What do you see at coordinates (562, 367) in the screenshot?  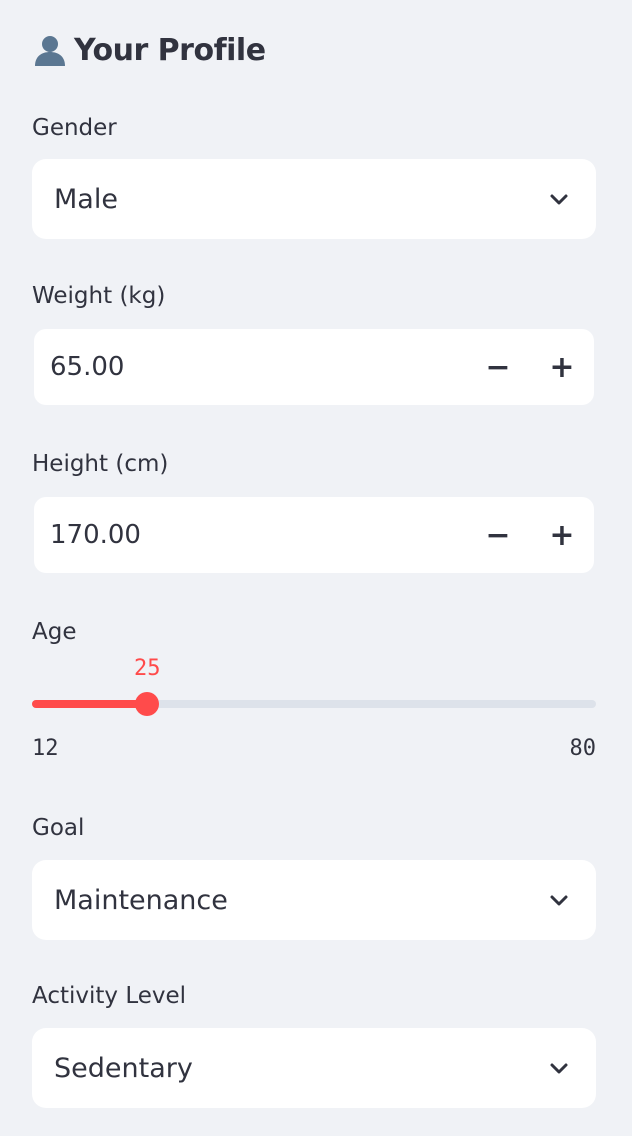 I see `weight-increment-button: +` at bounding box center [562, 367].